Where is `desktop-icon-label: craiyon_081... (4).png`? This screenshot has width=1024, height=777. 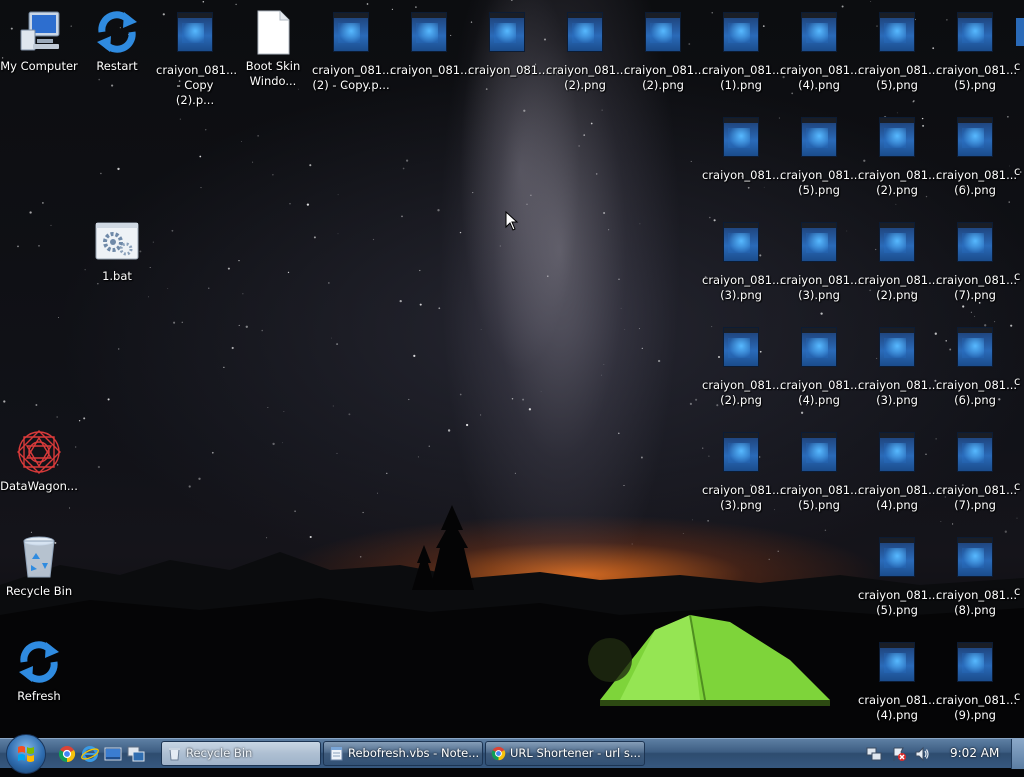
desktop-icon-label: craiyon_081... (4).png is located at coordinates (821, 77).